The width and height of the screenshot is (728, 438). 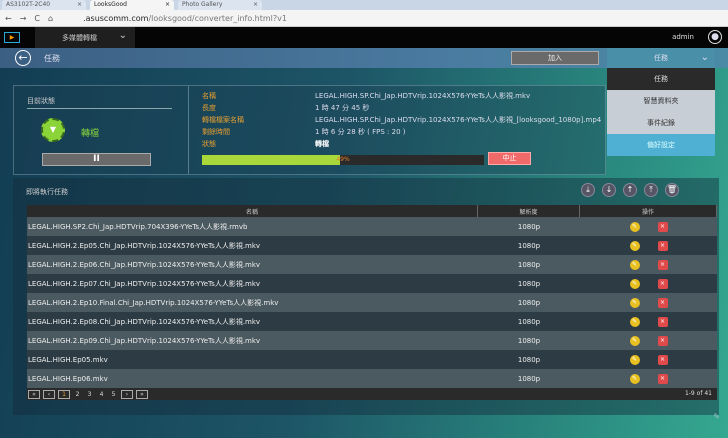 What do you see at coordinates (661, 123) in the screenshot?
I see `menu-item-event-log: 事件紀錄` at bounding box center [661, 123].